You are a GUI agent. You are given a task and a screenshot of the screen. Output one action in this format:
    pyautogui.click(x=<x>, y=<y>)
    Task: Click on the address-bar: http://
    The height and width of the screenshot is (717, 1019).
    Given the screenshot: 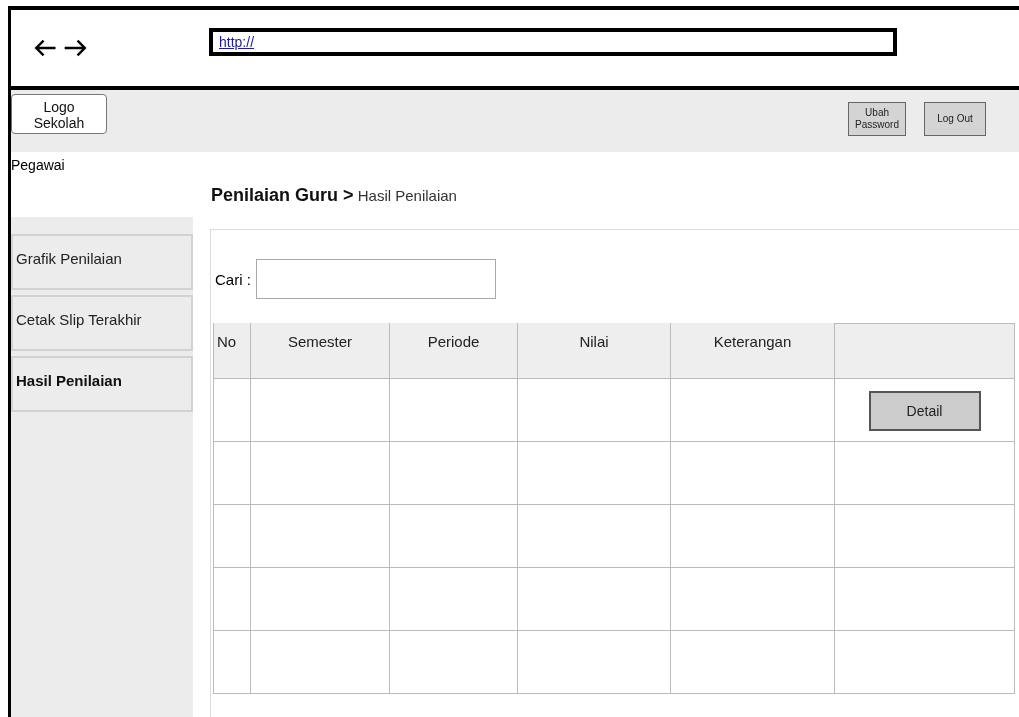 What is the action you would take?
    pyautogui.click(x=553, y=42)
    